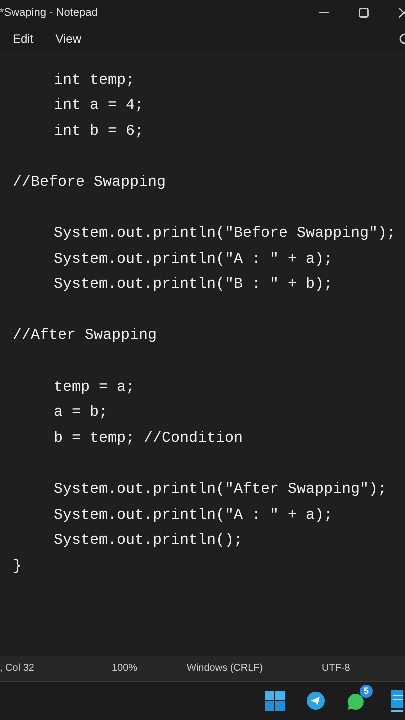 The image size is (405, 720). I want to click on code-line: //After Swapping, so click(85, 336).